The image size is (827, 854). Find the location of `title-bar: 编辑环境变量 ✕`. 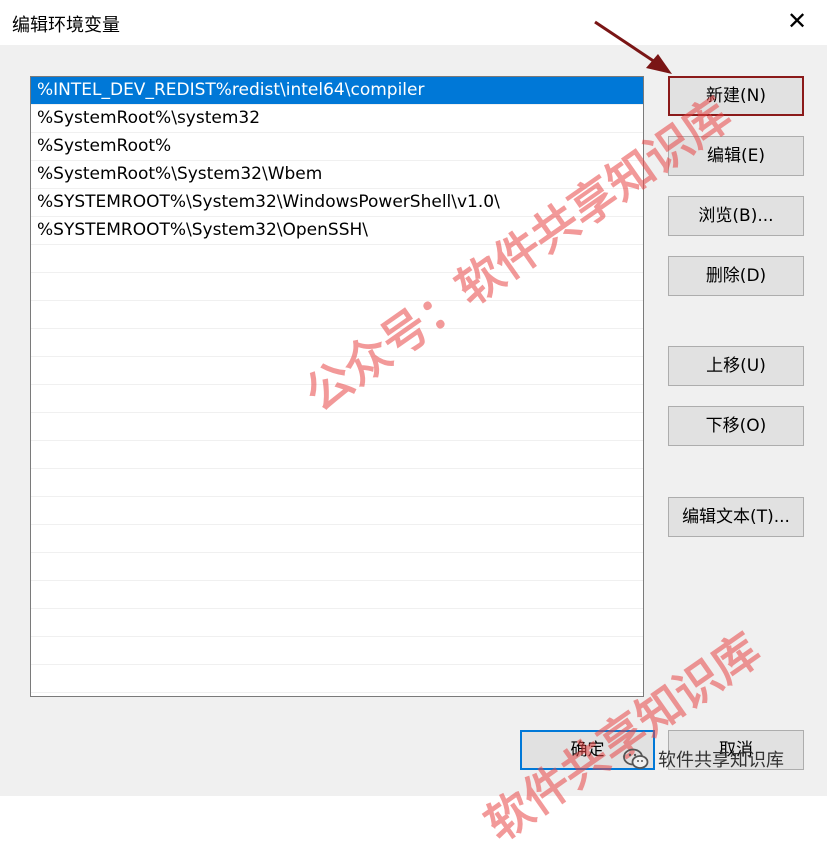

title-bar: 编辑环境变量 ✕ is located at coordinates (413, 22).